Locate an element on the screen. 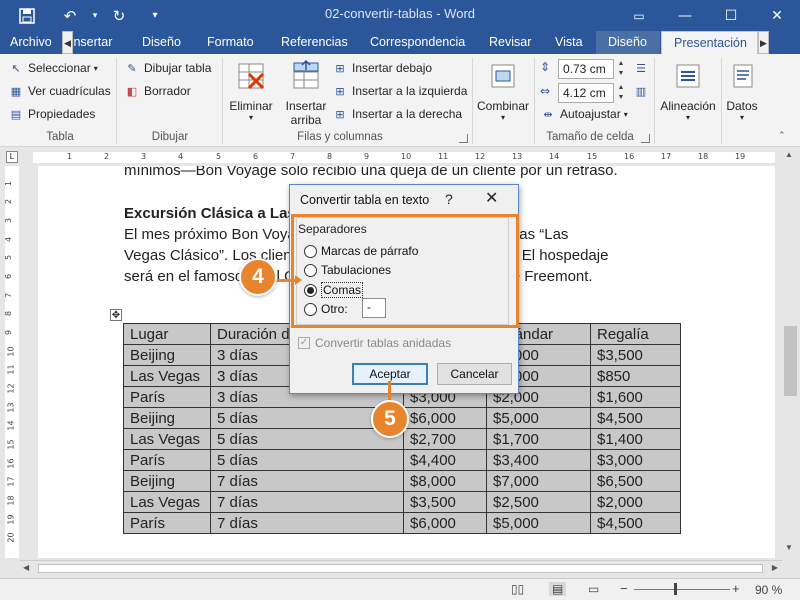  table-cell: $4,400 is located at coordinates (445, 460).